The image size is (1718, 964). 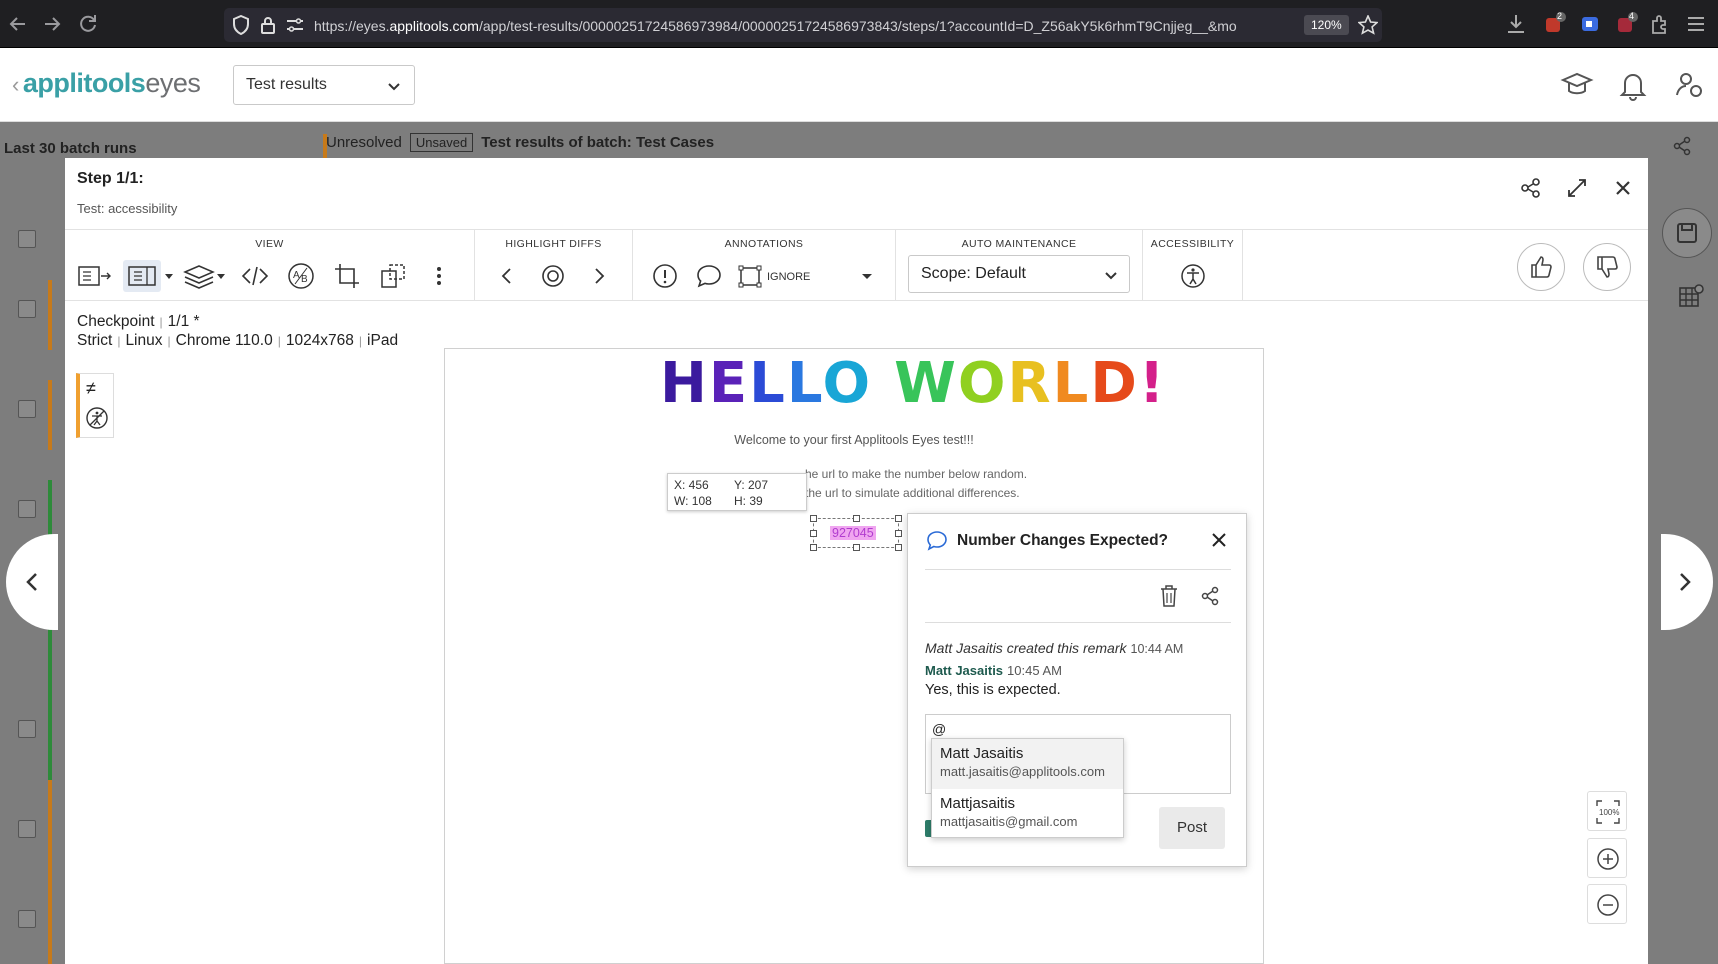 I want to click on annotations-section: ANNOTATIONS IGNORE, so click(x=764, y=265).